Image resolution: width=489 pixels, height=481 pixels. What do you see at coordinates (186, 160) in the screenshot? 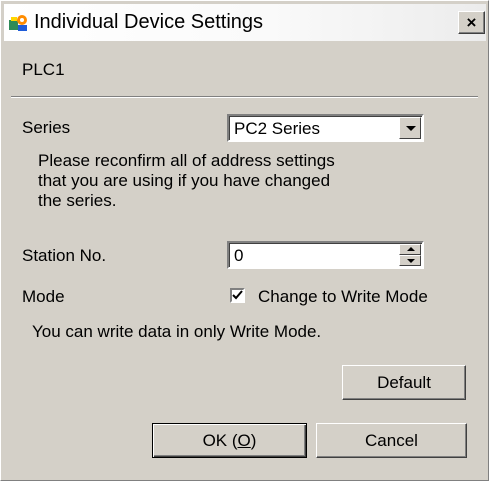
I see `series-note-line-1: Please reconfirm all of address settings` at bounding box center [186, 160].